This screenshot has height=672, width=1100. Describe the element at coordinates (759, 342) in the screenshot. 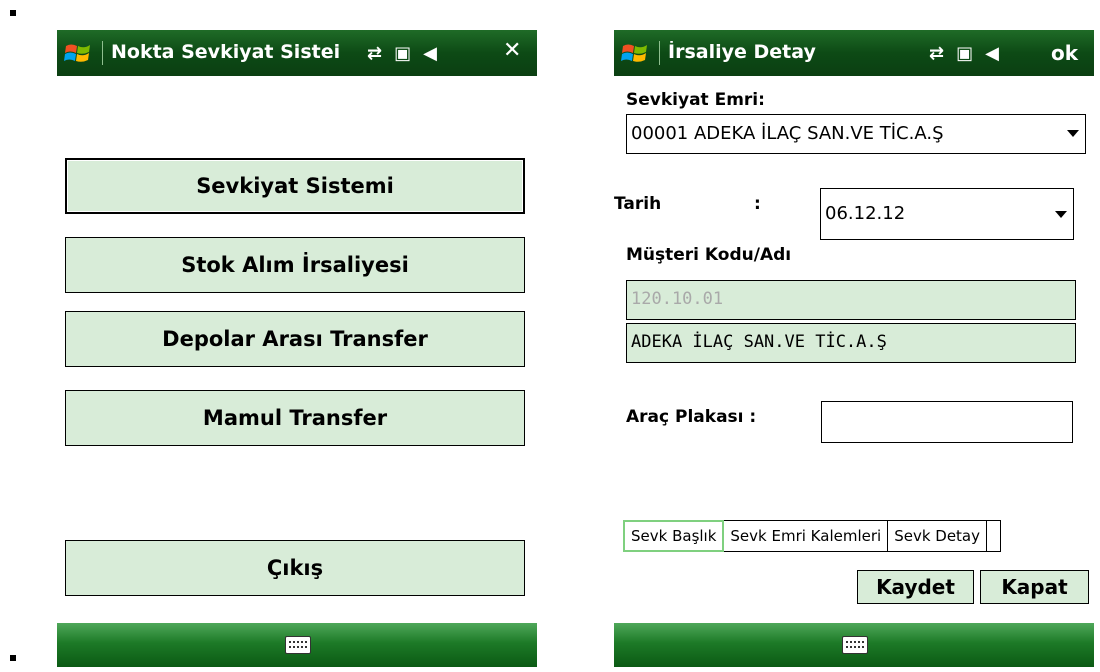

I see `musteri-adi-value: ADEKA İLAÇ SAN.VE TİC.A.Ş` at that location.